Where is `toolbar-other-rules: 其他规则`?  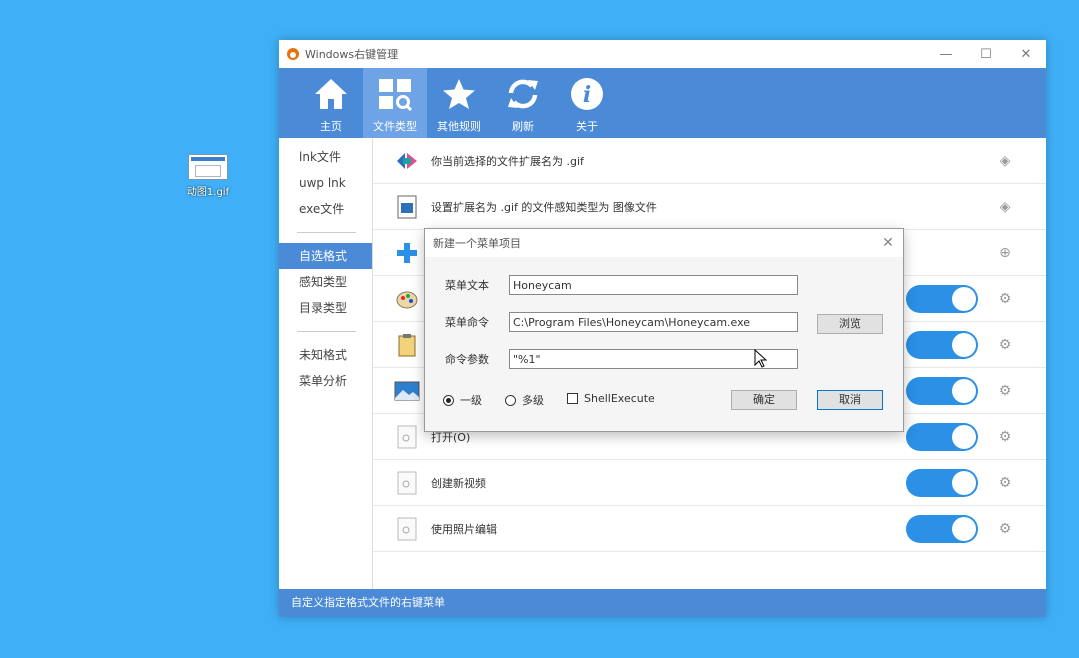 toolbar-other-rules: 其他规则 is located at coordinates (459, 103).